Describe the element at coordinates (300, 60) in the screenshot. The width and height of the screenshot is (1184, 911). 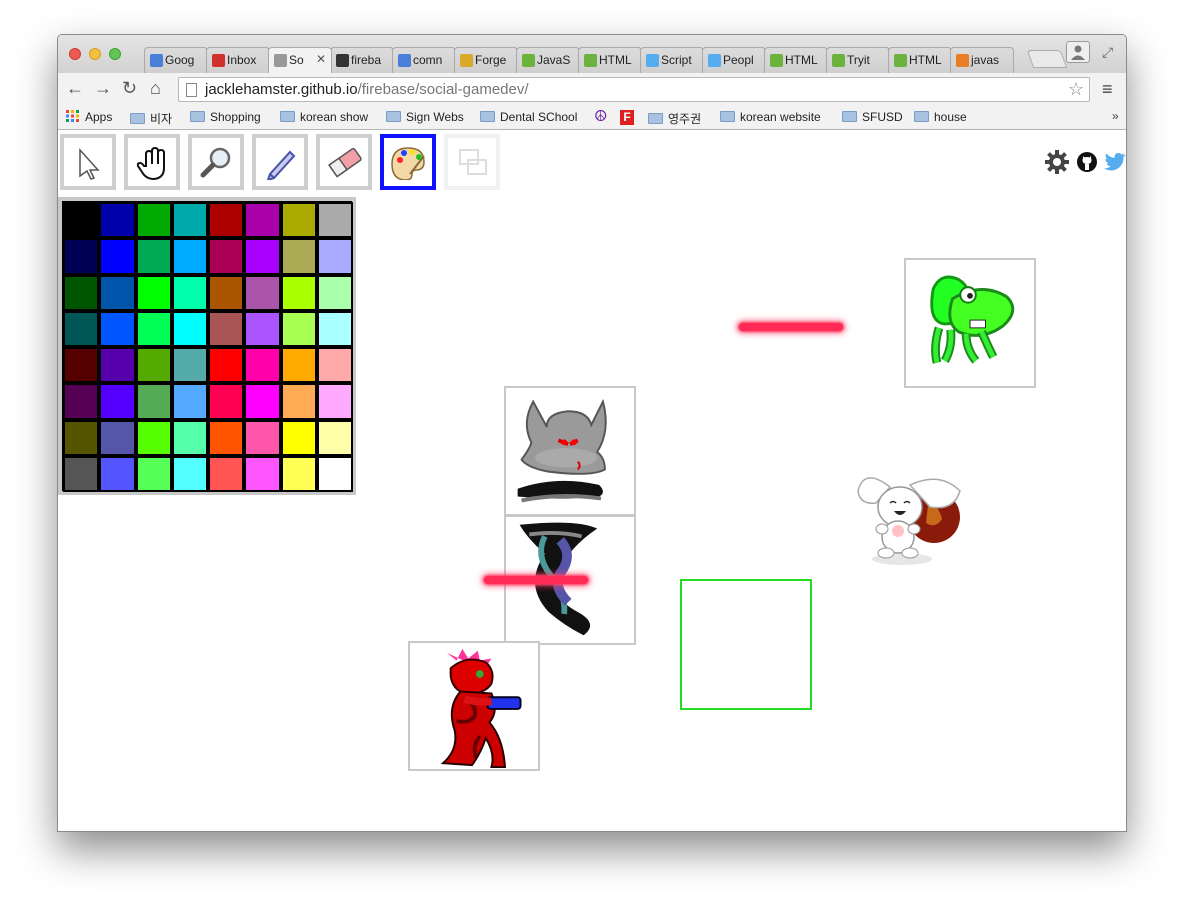
I see `tab-3: So ✕` at that location.